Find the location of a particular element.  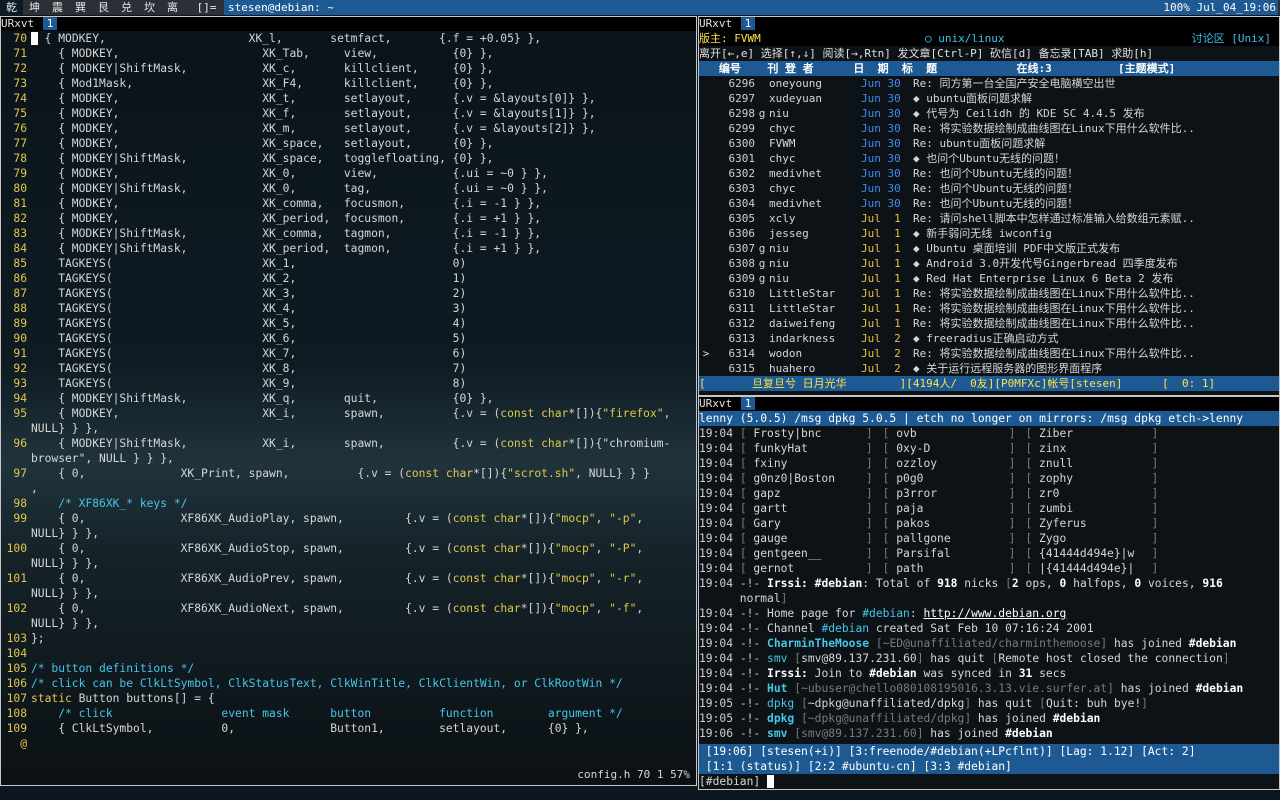

post-row: 6315 huahero Jul 2 ◆ 关于运行远程服务器的图形界面程序 is located at coordinates (989, 368).